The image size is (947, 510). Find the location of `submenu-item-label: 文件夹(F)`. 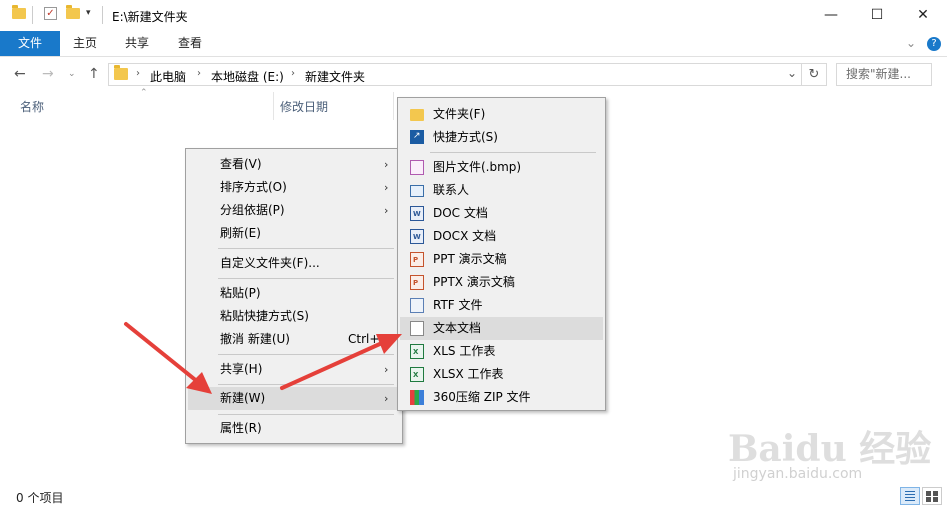

submenu-item-label: 文件夹(F) is located at coordinates (459, 114).